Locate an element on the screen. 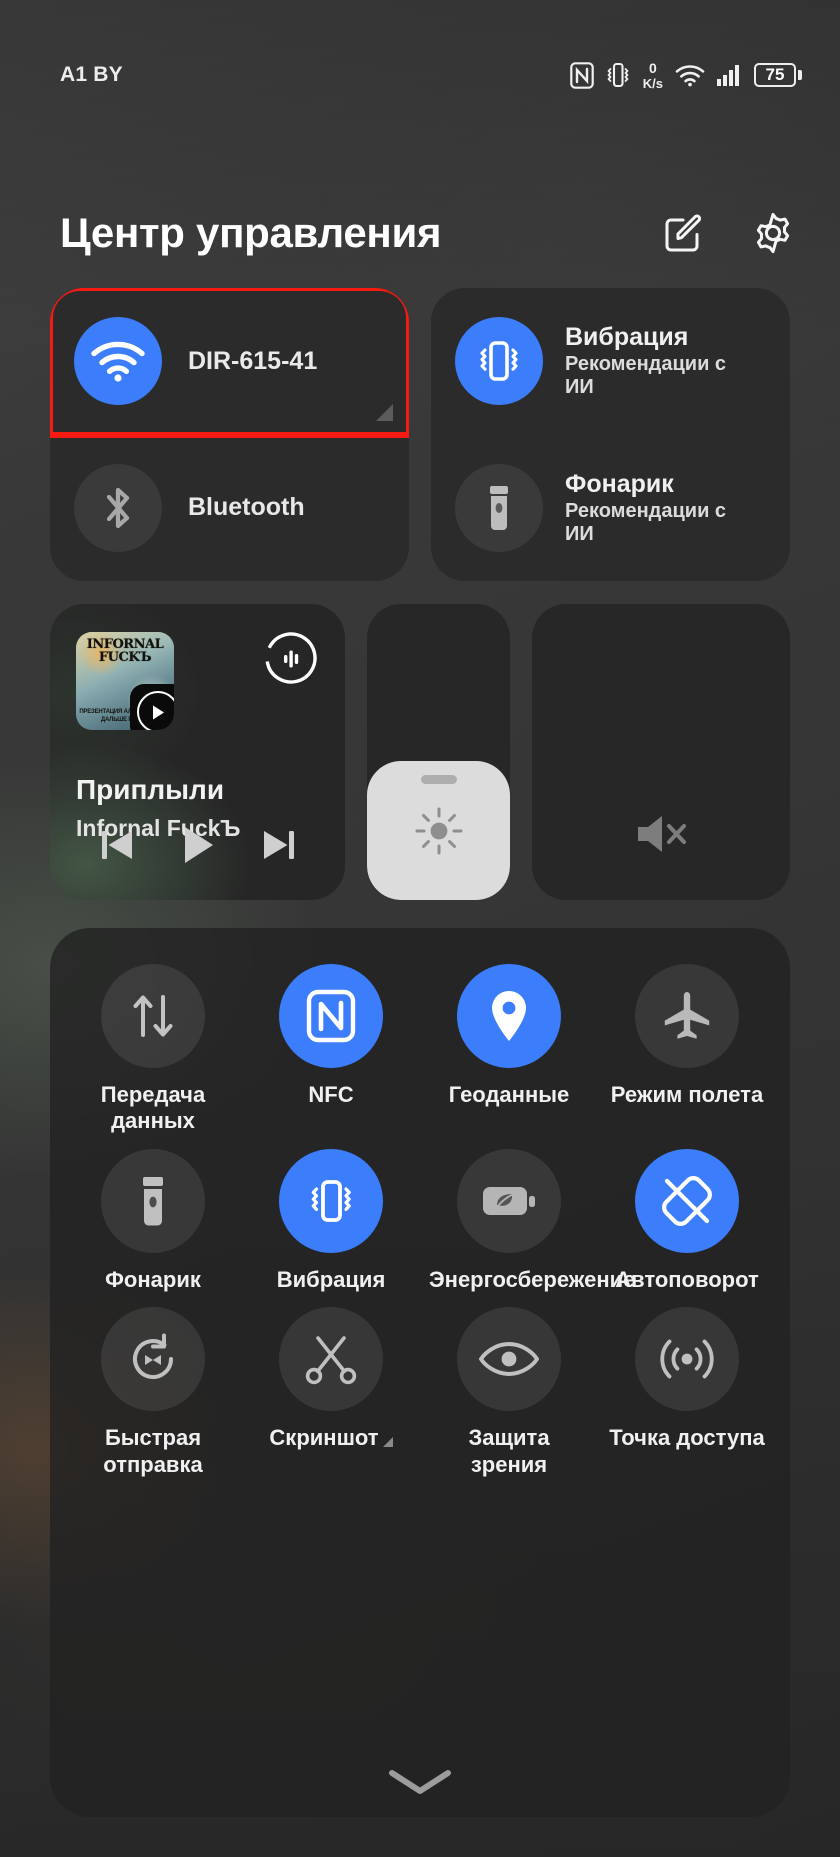 The width and height of the screenshot is (840, 1857). quick-tile-eye-comfort: Защита зрения is located at coordinates (509, 1392).